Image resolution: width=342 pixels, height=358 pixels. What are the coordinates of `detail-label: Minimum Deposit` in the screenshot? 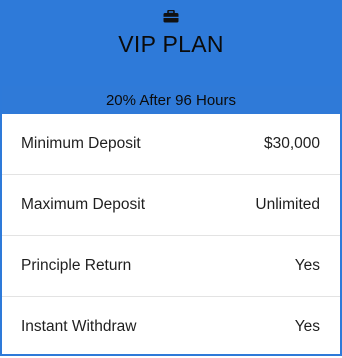 It's located at (81, 143).